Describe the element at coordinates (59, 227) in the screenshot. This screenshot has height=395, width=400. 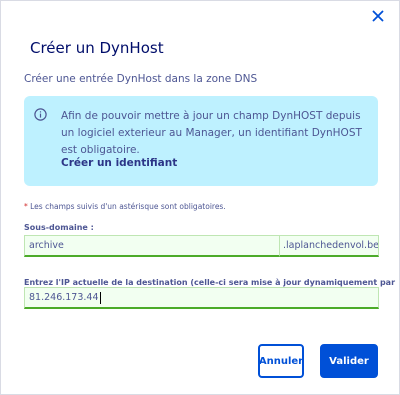
I see `subdomain-label: Sous-domaine :` at that location.